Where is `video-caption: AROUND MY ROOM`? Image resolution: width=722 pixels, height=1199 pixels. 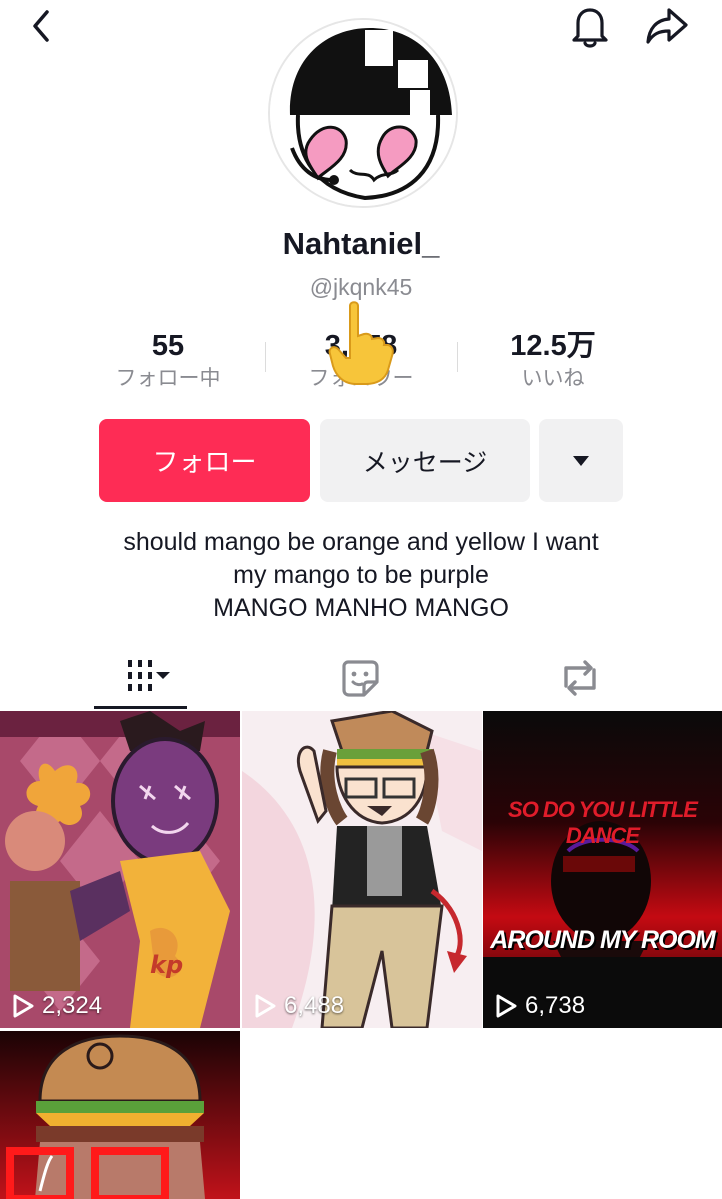
video-caption: AROUND MY ROOM is located at coordinates (602, 940).